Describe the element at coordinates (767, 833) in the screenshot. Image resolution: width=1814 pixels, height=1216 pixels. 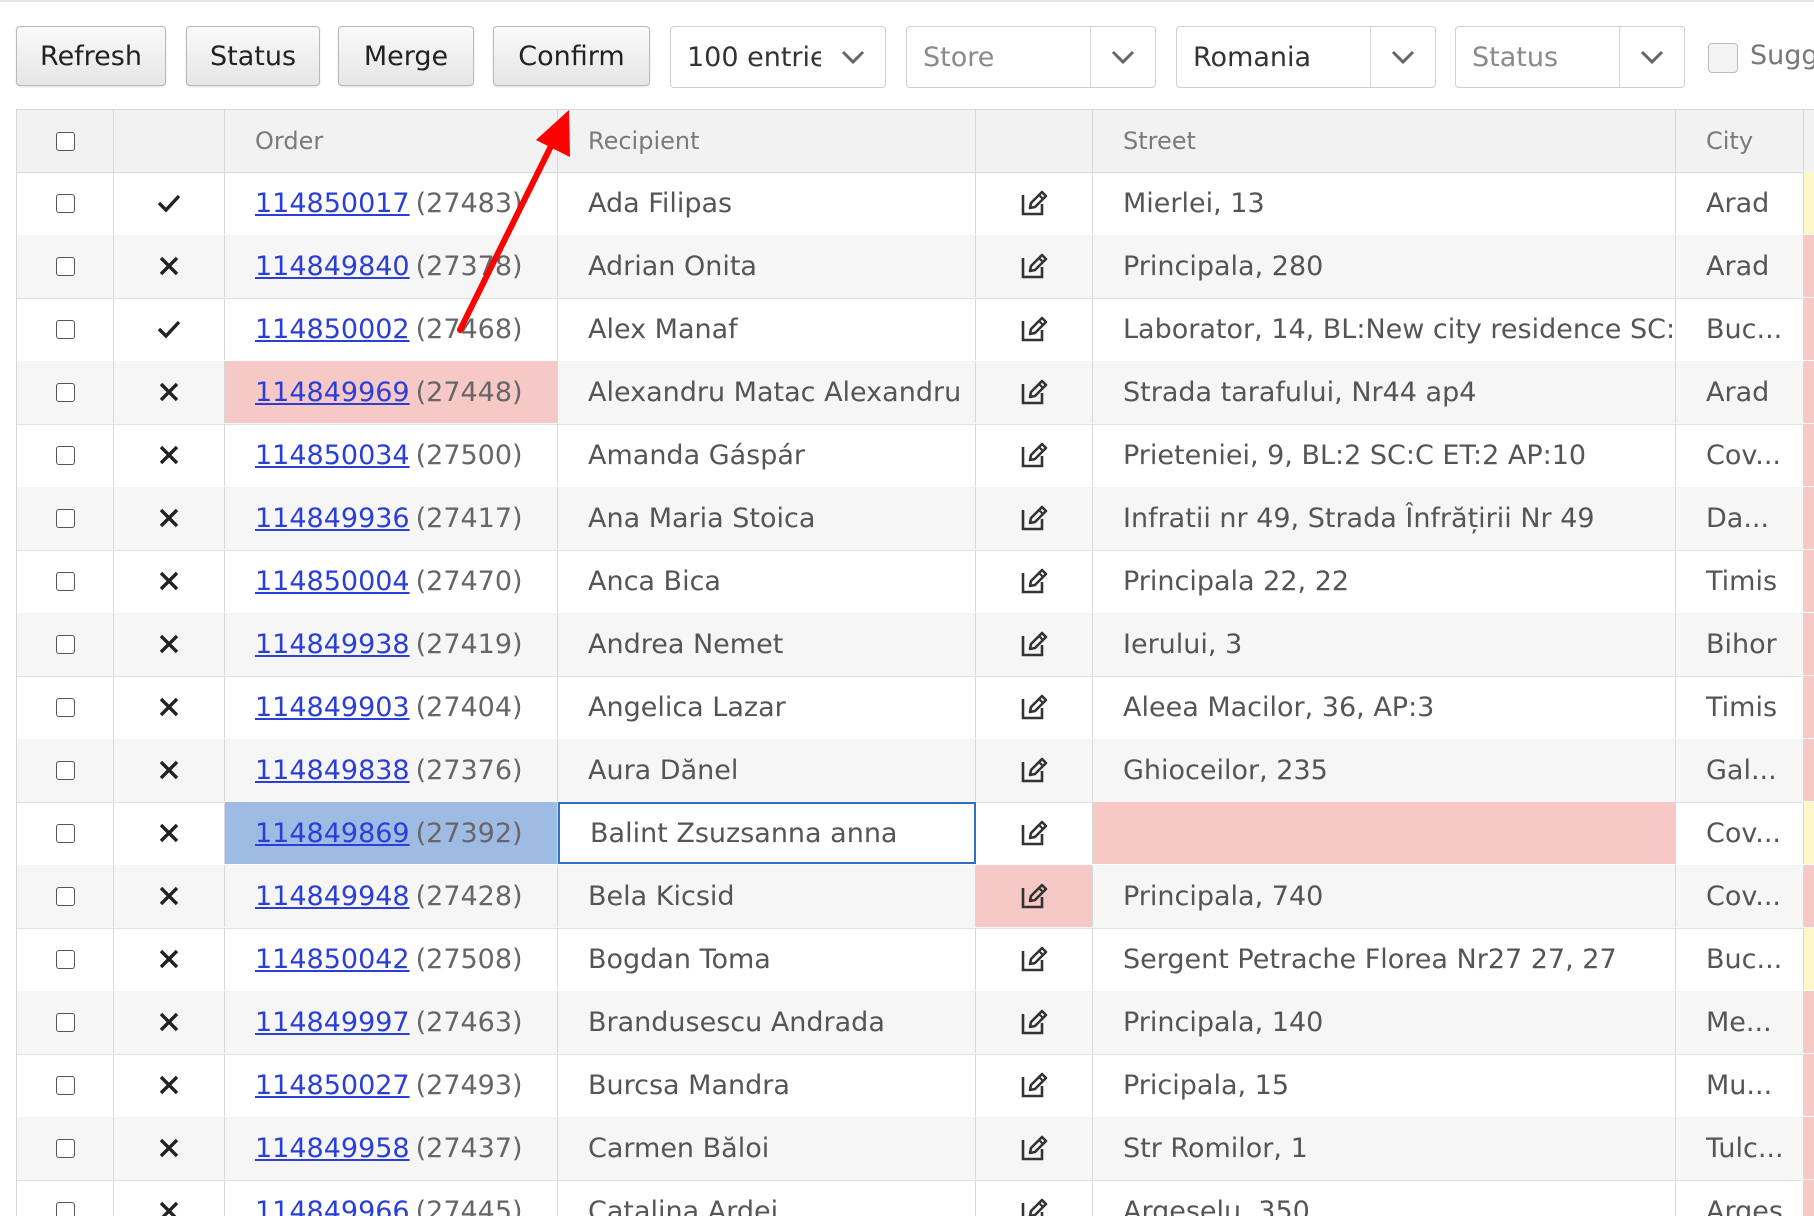
I see `recipient-cell: Balint Zsuzsanna anna` at that location.